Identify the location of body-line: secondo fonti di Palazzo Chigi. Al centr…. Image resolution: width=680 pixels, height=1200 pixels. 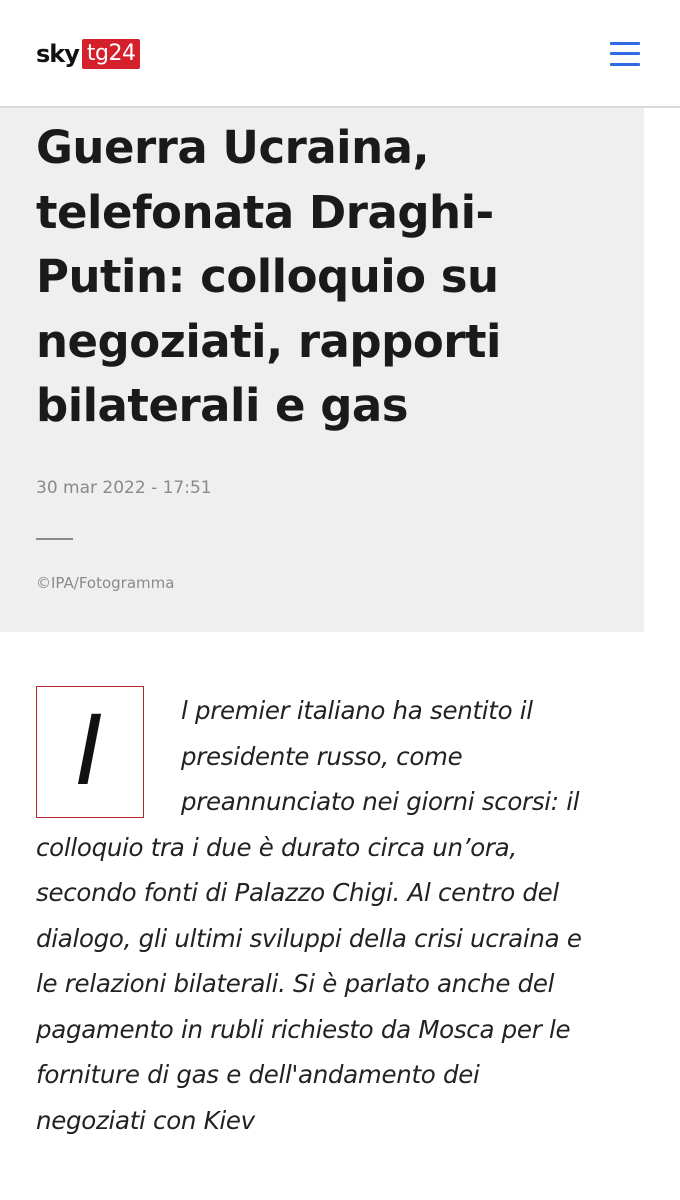
(297, 892).